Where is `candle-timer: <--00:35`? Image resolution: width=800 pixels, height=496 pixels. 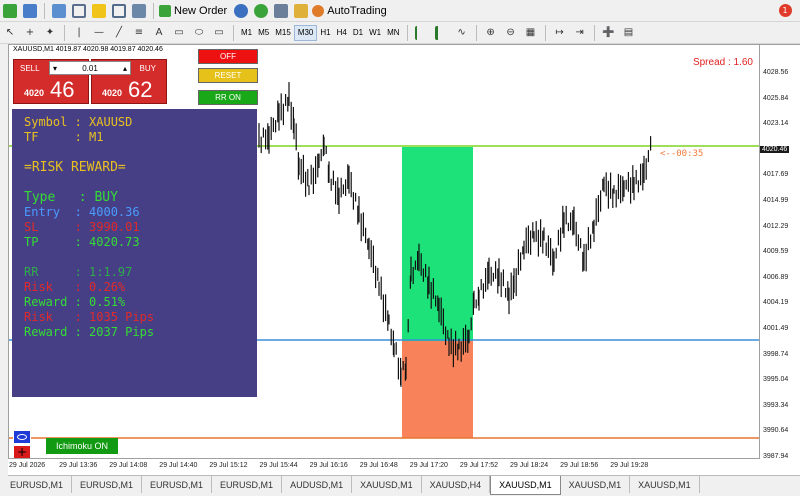 candle-timer: <--00:35 is located at coordinates (682, 154).